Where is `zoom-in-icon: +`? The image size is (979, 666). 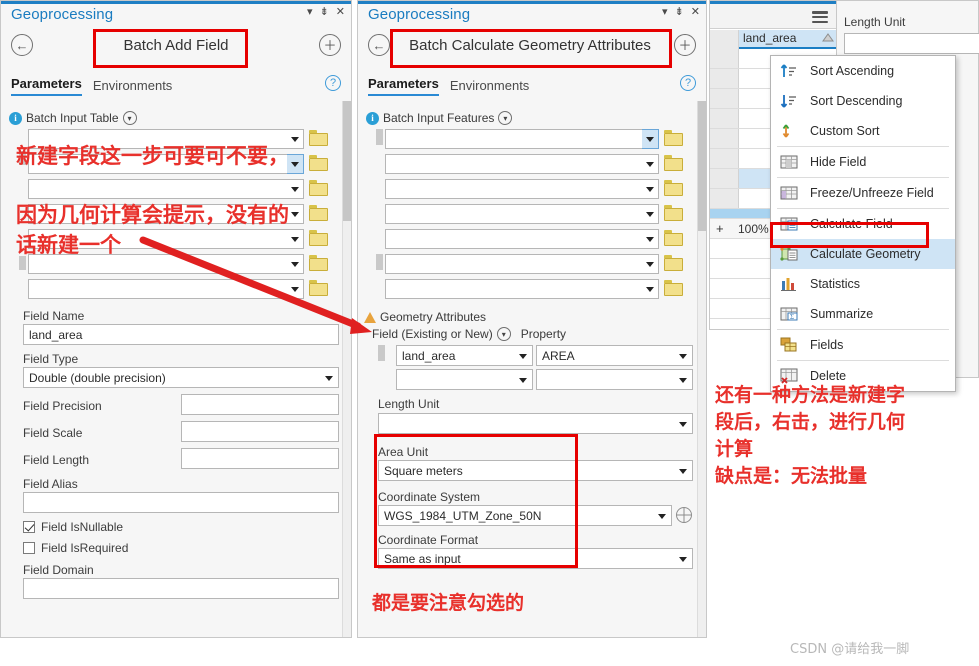 zoom-in-icon: + is located at coordinates (720, 228).